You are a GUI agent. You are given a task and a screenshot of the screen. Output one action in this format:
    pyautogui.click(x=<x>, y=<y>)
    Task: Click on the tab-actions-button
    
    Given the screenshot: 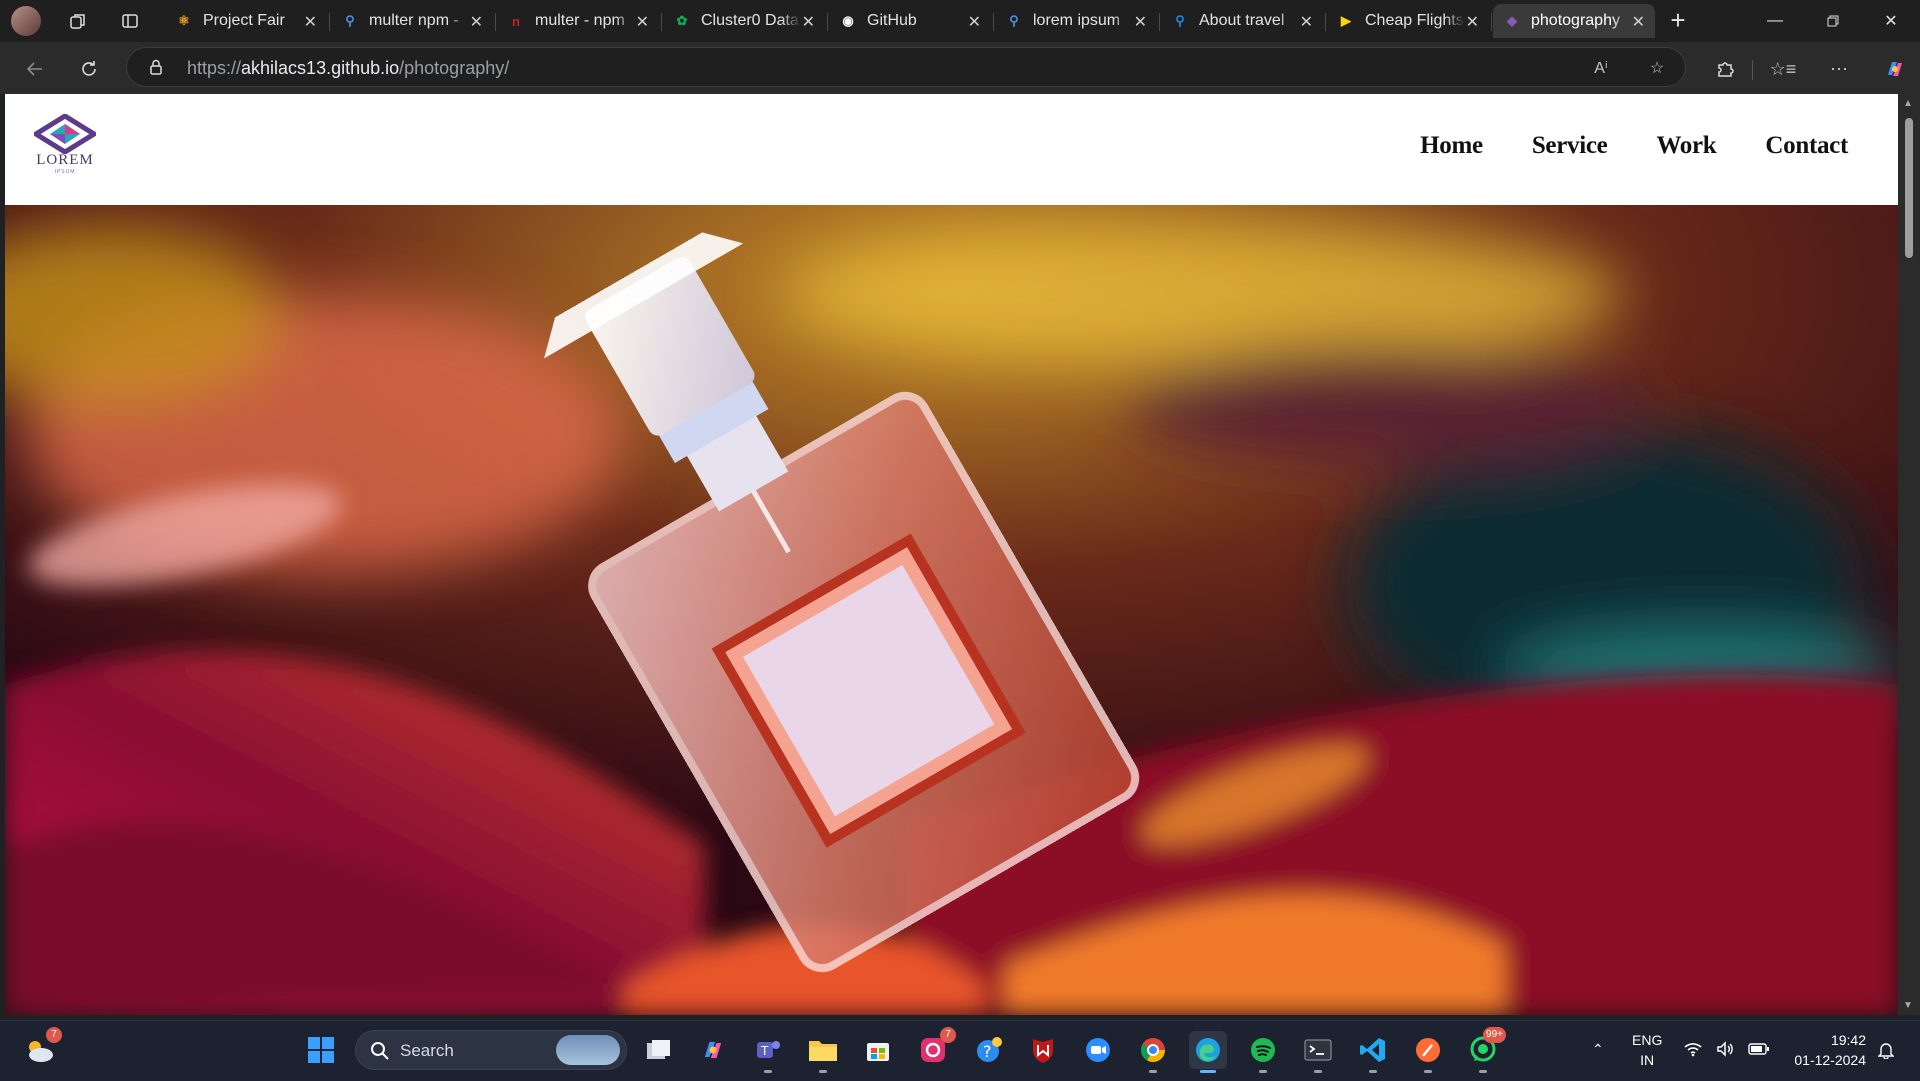 What is the action you would take?
    pyautogui.click(x=130, y=21)
    